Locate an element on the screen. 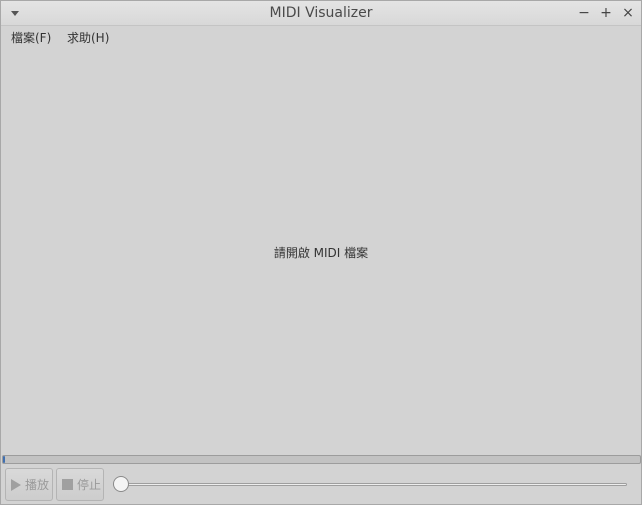  title-bar: MIDI Visualizer − + × is located at coordinates (321, 13).